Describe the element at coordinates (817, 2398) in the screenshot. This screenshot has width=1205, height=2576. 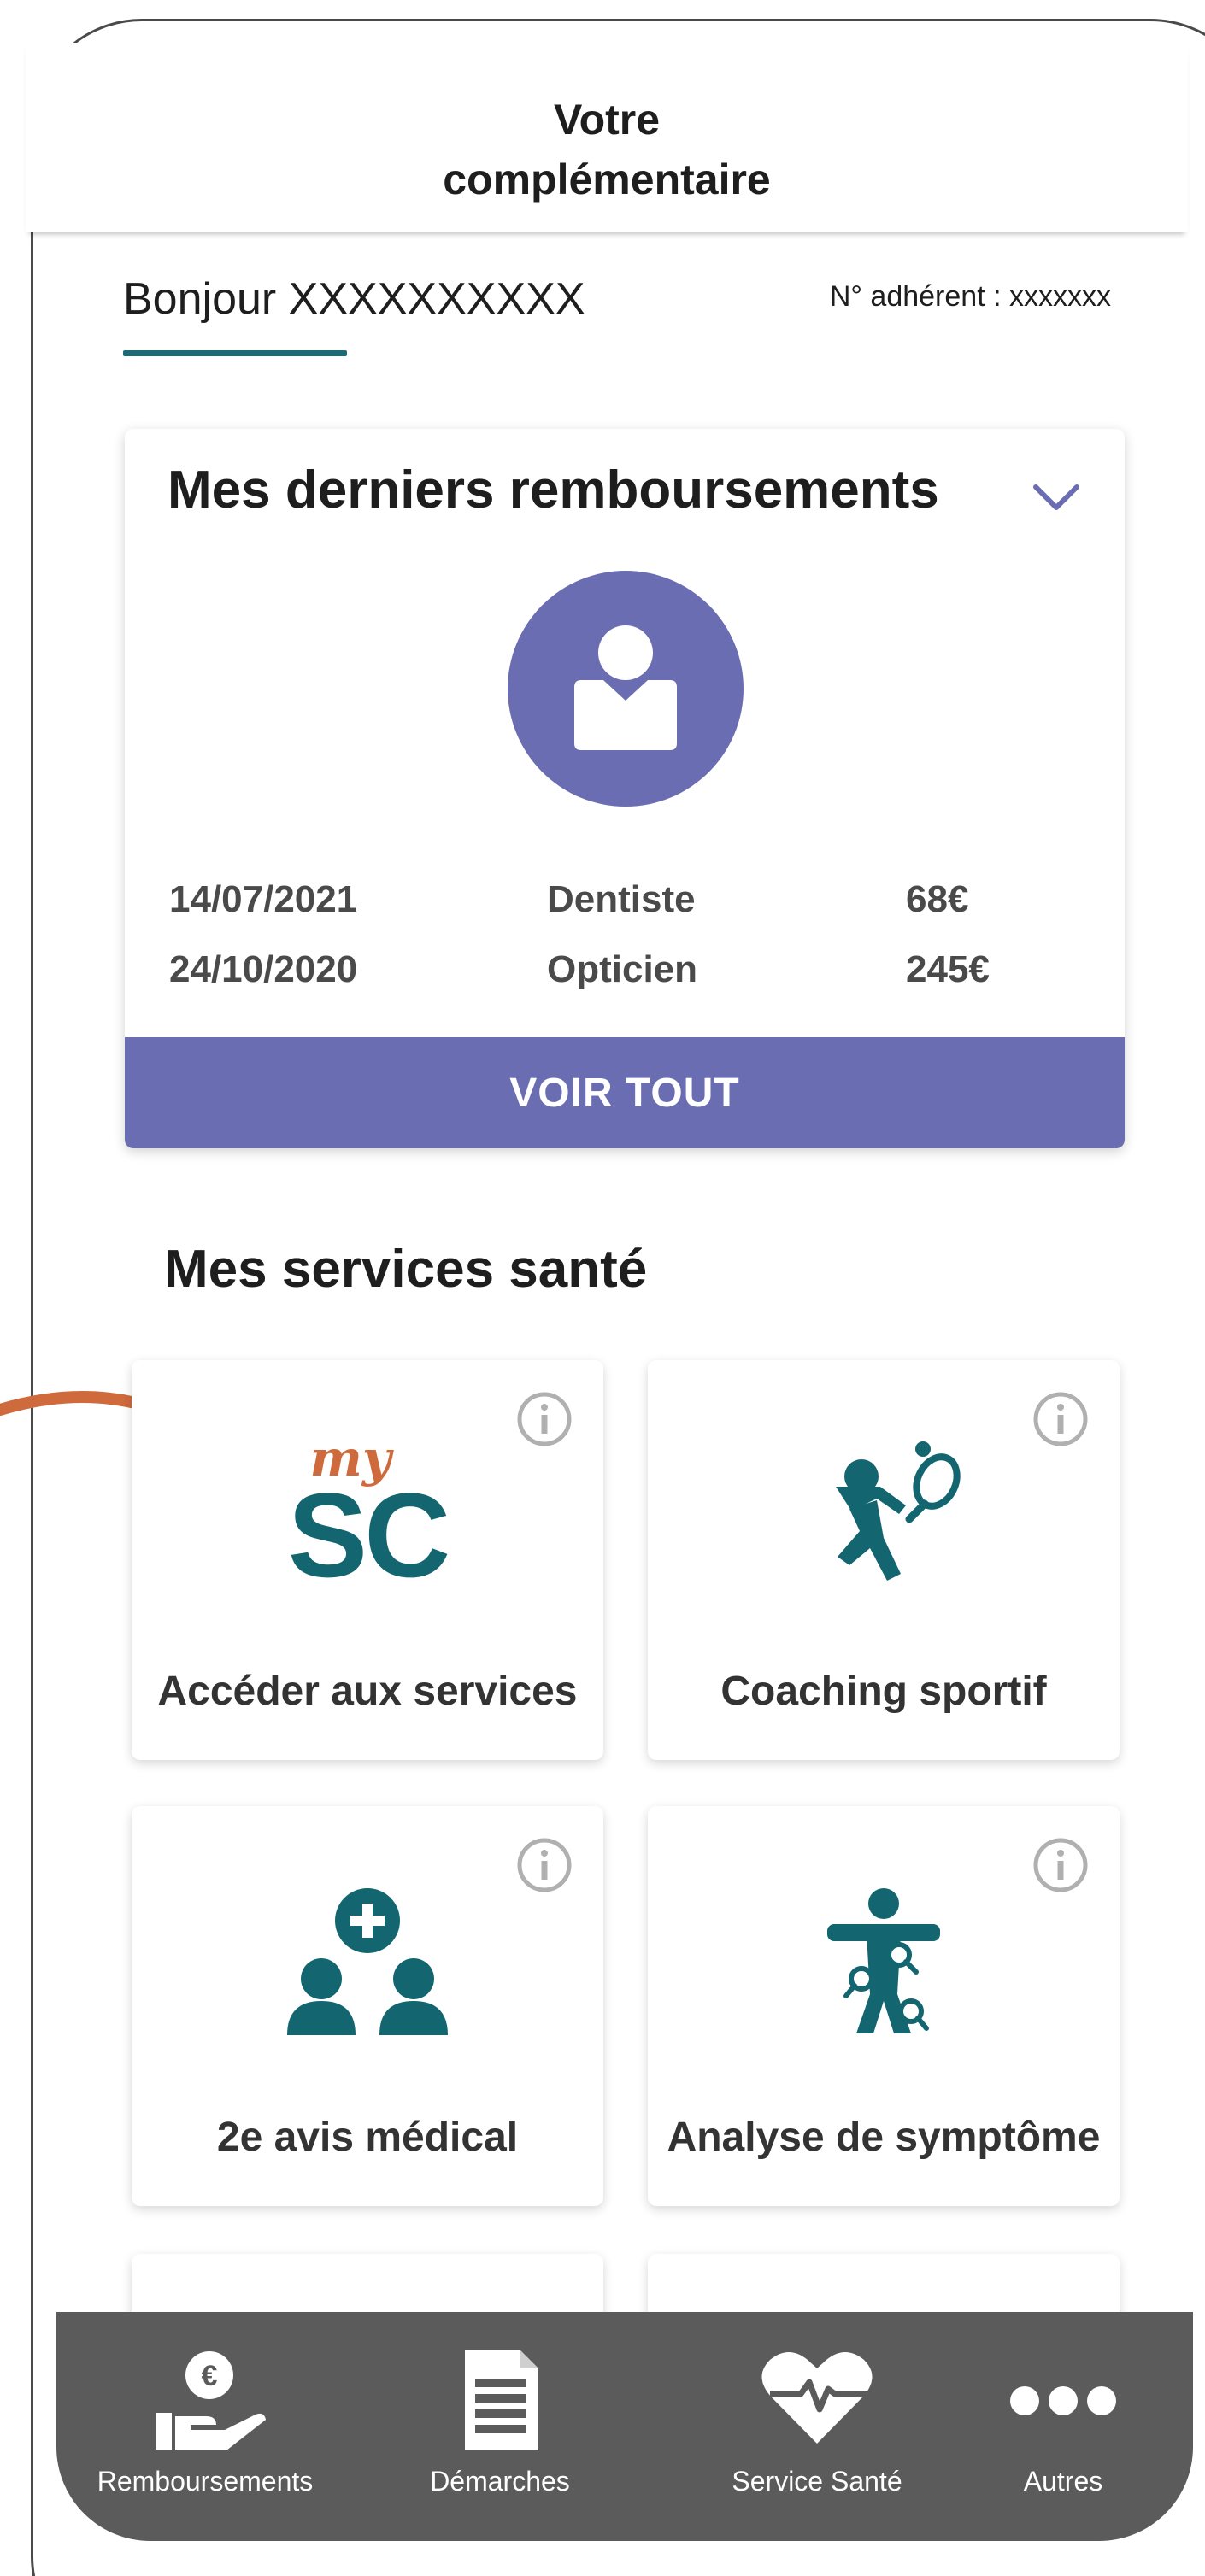
I see `heart-pulse-icon` at that location.